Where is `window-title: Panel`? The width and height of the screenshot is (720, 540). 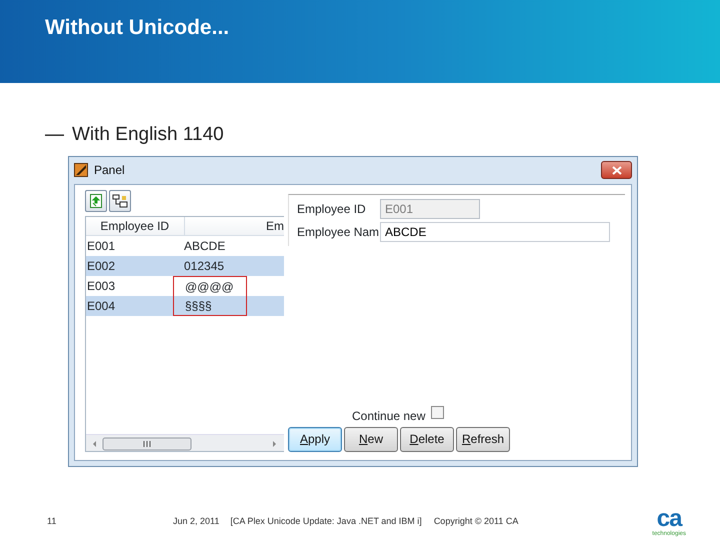 window-title: Panel is located at coordinates (110, 170).